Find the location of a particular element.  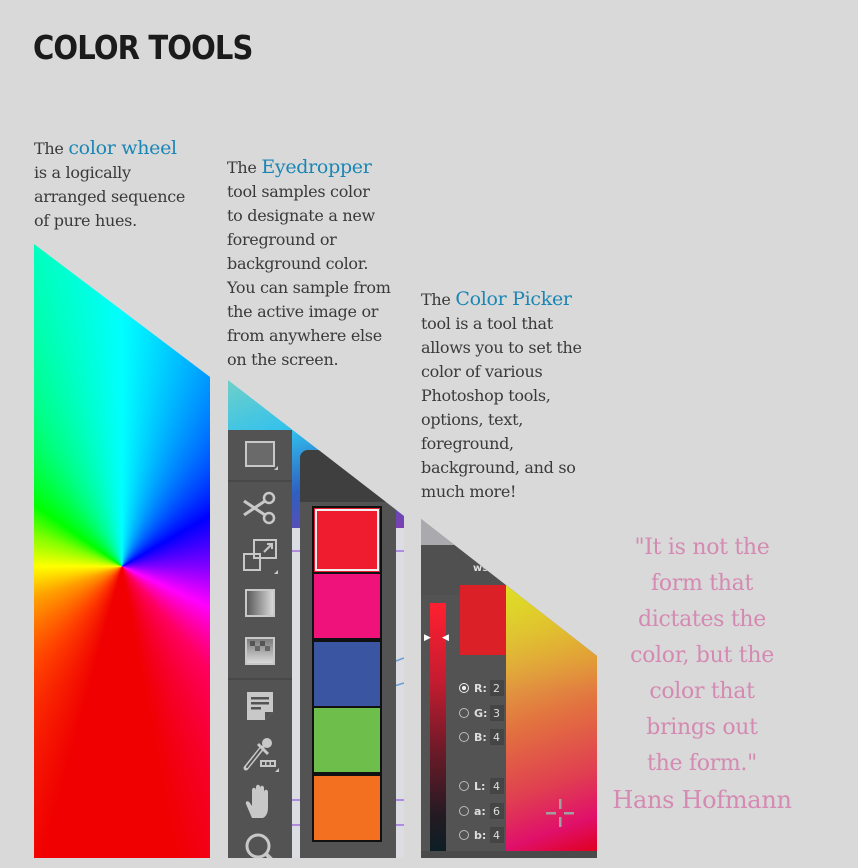

radio-g is located at coordinates (464, 713).